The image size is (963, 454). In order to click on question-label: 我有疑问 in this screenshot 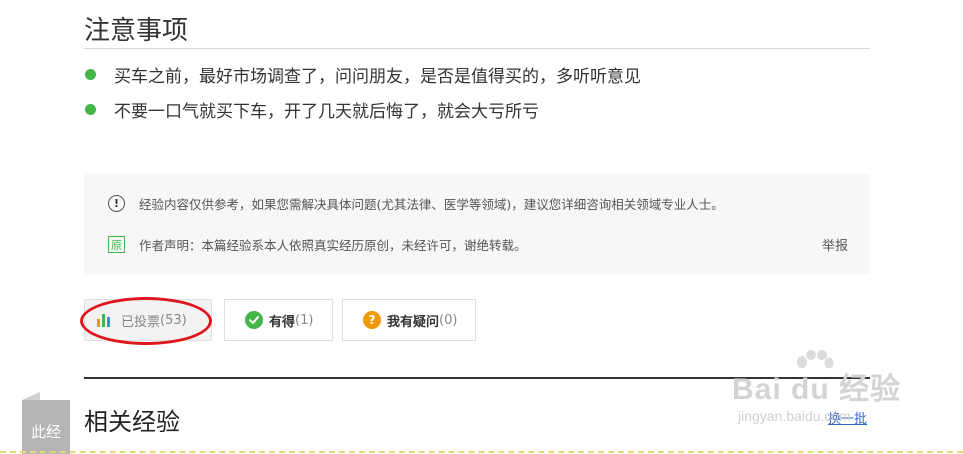, I will do `click(413, 322)`.